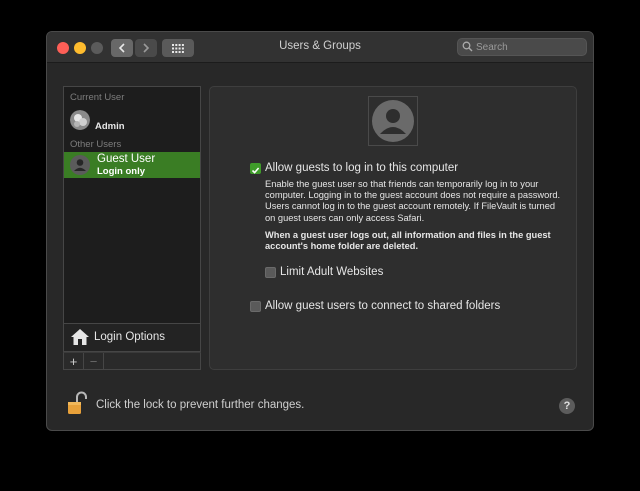 The width and height of the screenshot is (640, 491). I want to click on user-name: Guest User, so click(126, 159).